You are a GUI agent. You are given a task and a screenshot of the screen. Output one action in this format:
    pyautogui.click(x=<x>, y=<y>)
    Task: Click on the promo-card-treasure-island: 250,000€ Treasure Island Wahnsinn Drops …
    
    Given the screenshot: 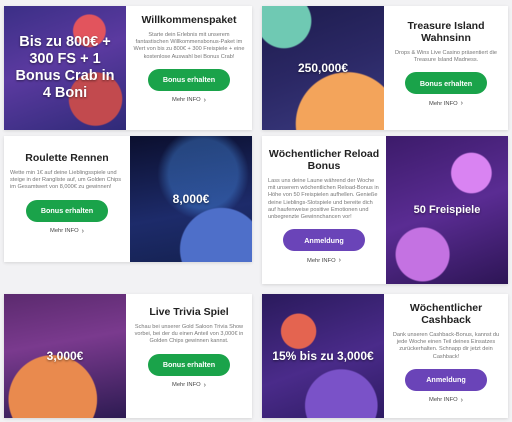 What is the action you would take?
    pyautogui.click(x=385, y=68)
    